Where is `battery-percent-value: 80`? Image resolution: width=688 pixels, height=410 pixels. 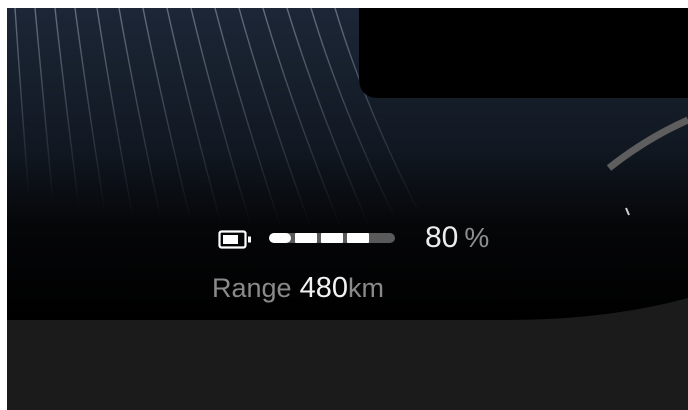
battery-percent-value: 80 is located at coordinates (442, 237).